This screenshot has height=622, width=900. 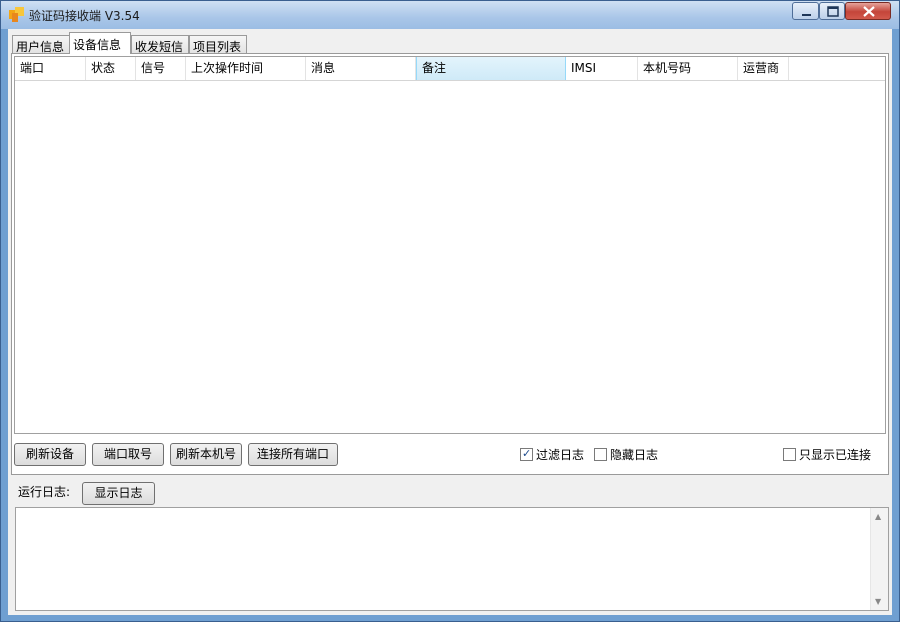 I want to click on column-header-port: 端口, so click(x=50, y=68).